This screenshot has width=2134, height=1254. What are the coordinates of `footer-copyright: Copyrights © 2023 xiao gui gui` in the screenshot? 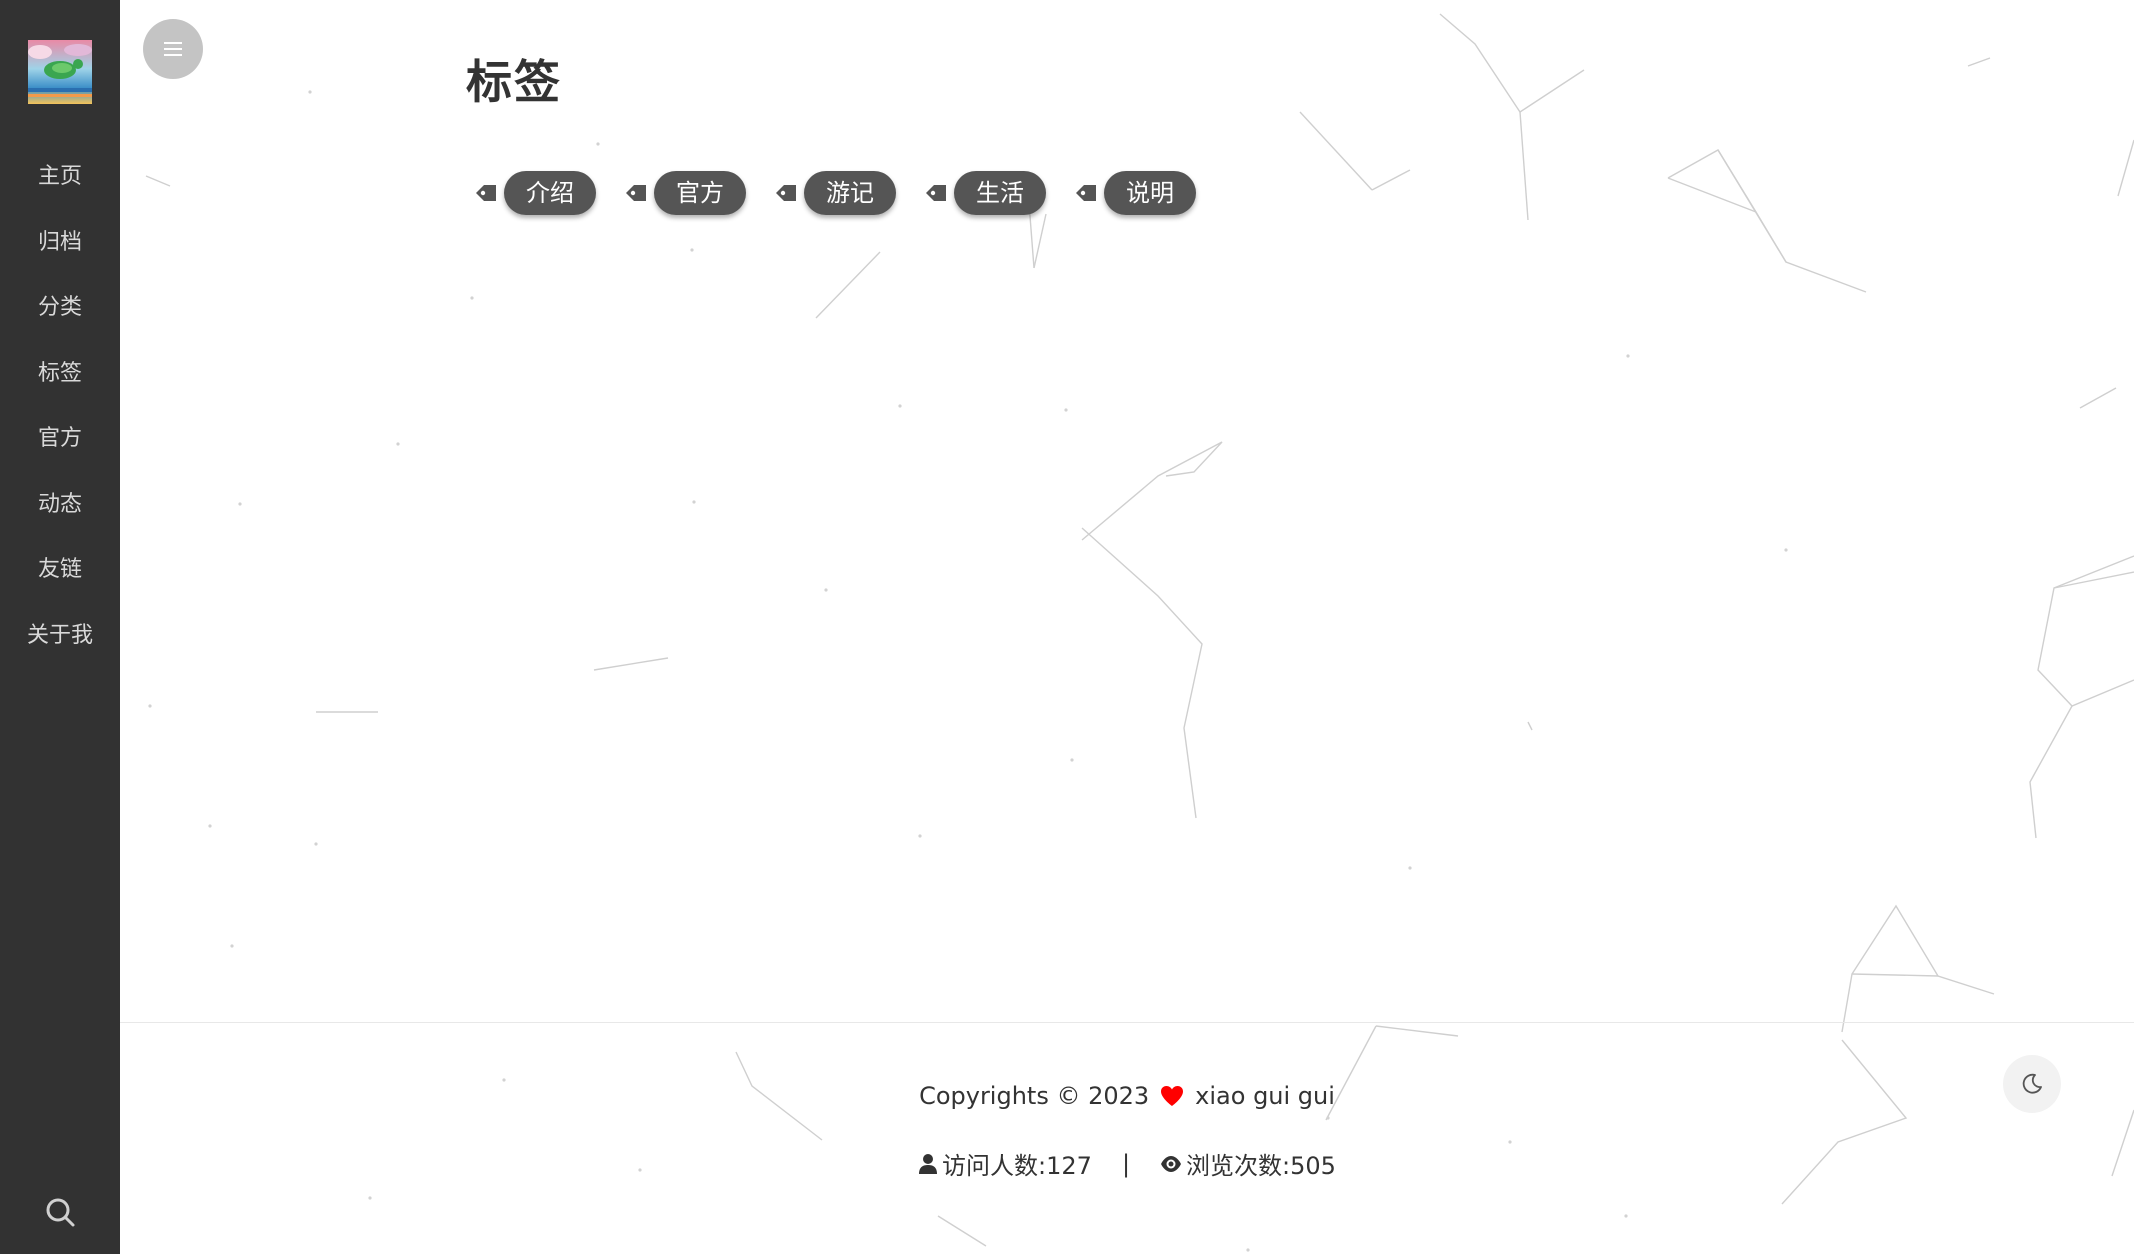 It's located at (1067, 1096).